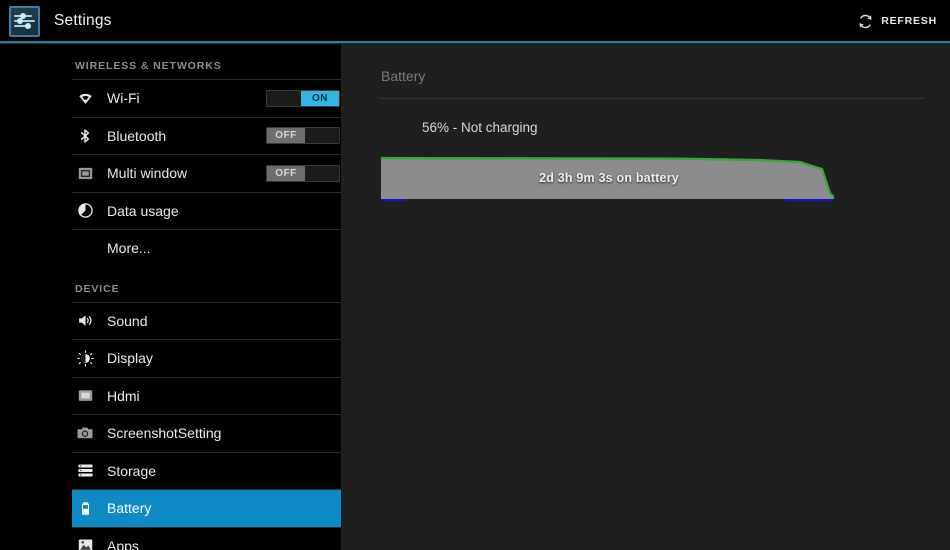 The width and height of the screenshot is (950, 550). I want to click on sidebar-item-battery: Battery, so click(206, 508).